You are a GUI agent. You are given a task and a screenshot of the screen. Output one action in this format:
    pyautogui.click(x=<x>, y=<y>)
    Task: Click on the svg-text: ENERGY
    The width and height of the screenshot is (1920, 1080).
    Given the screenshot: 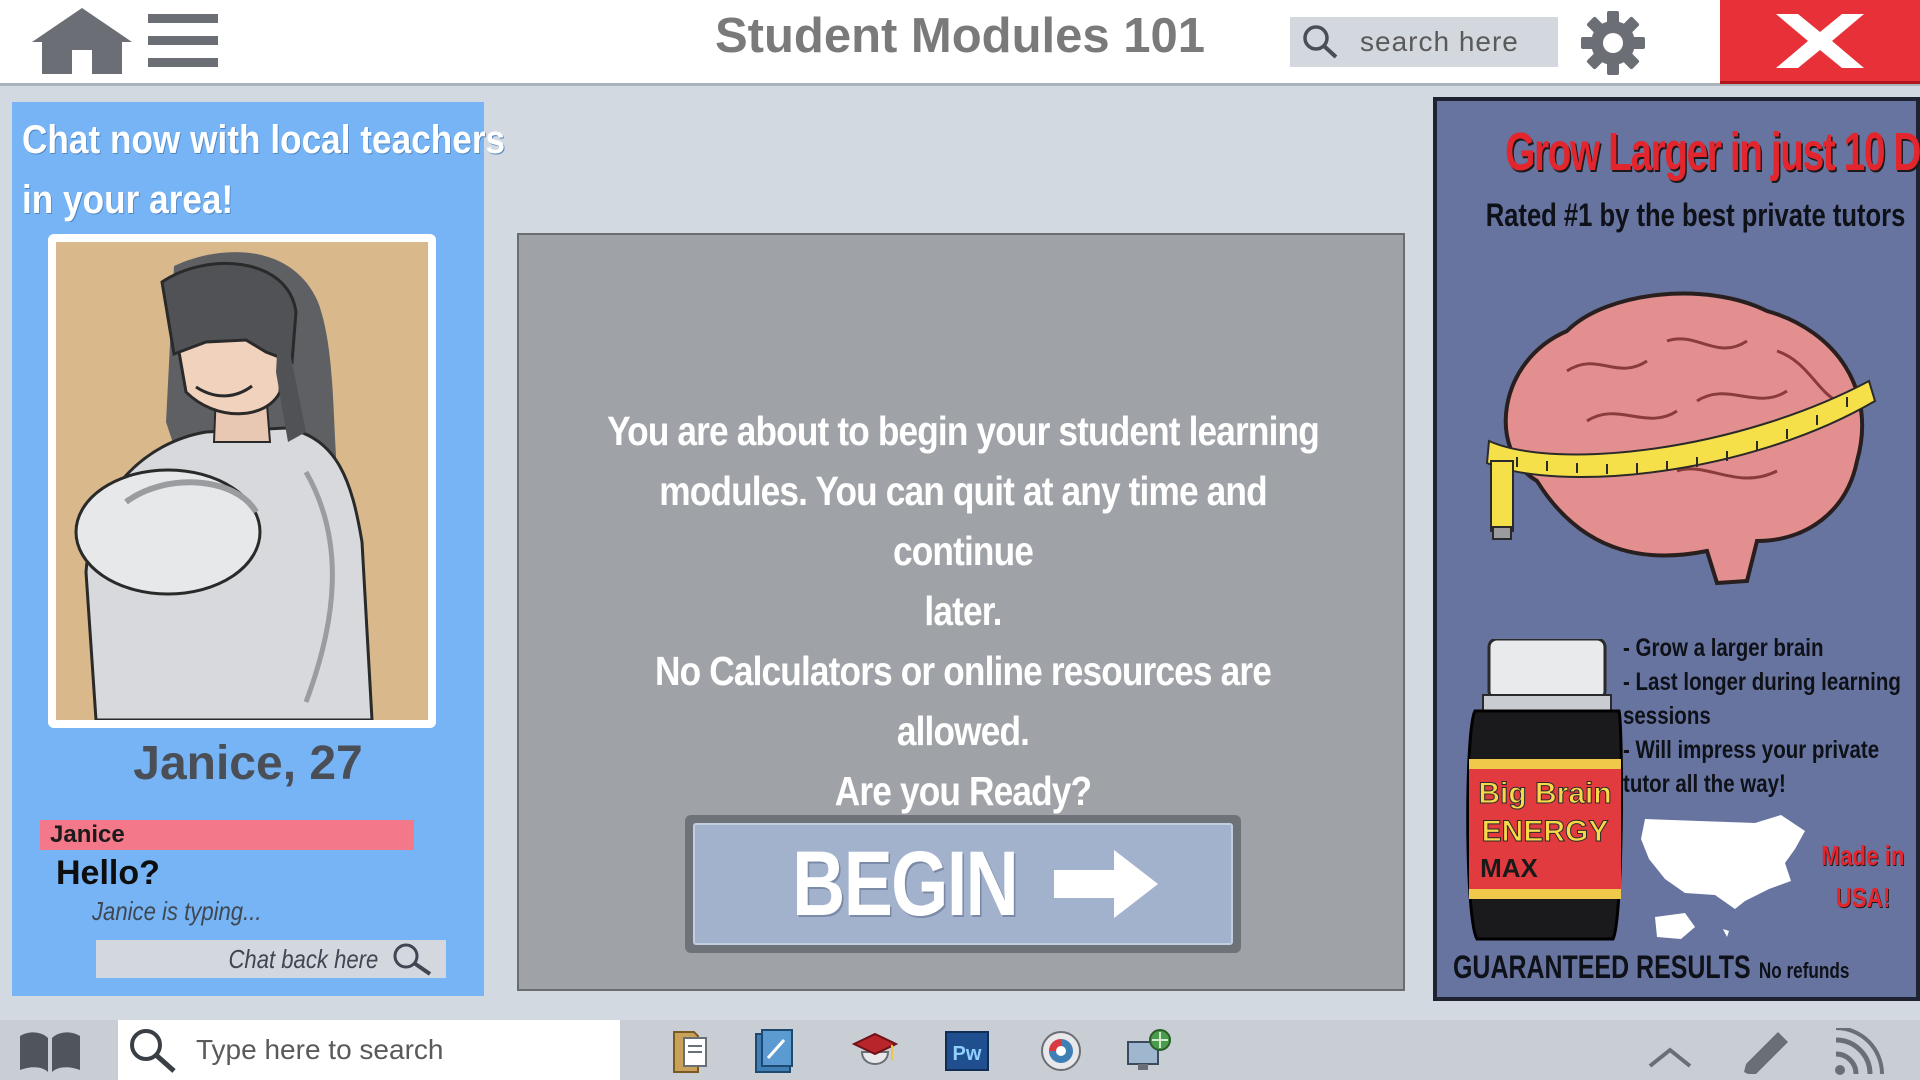 What is the action you would take?
    pyautogui.click(x=1545, y=831)
    